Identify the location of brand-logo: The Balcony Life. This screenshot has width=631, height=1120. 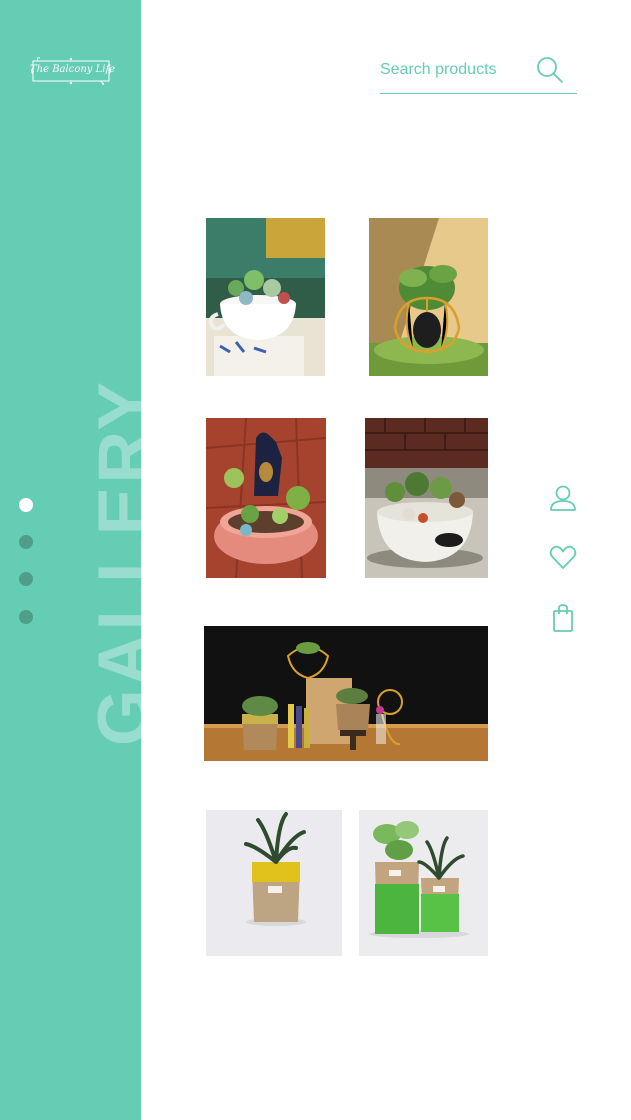
(73, 71).